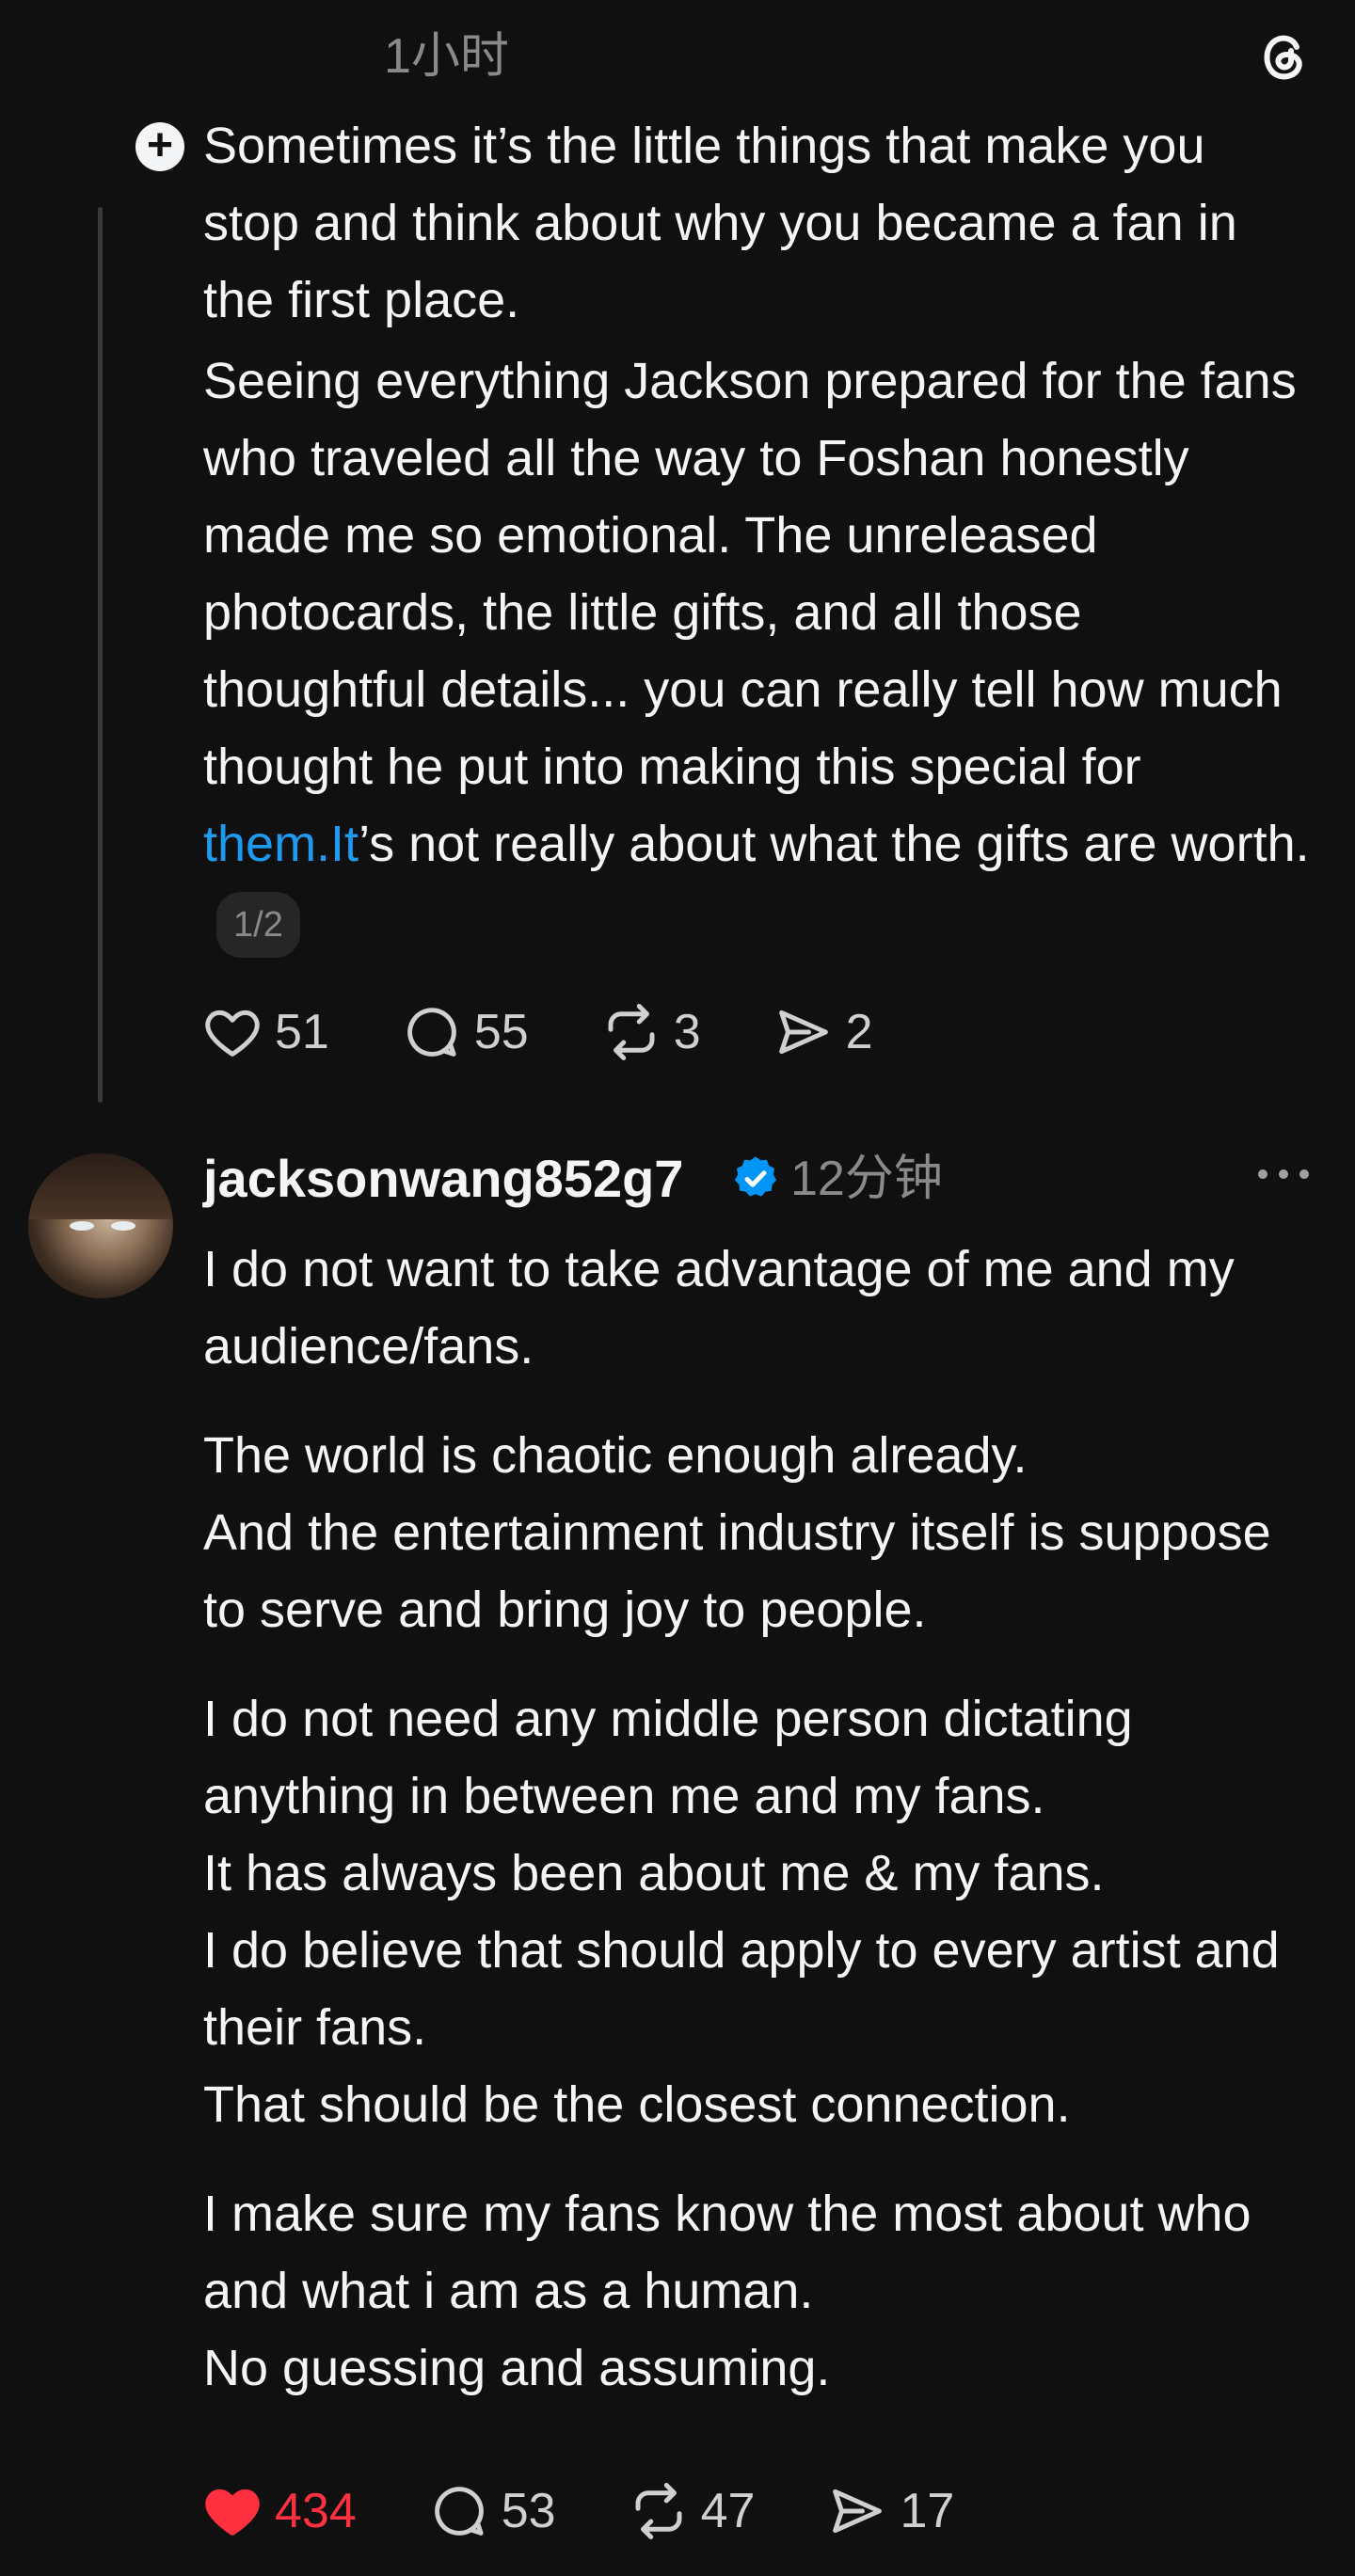  What do you see at coordinates (728, 2511) in the screenshot?
I see `repost-count: 47` at bounding box center [728, 2511].